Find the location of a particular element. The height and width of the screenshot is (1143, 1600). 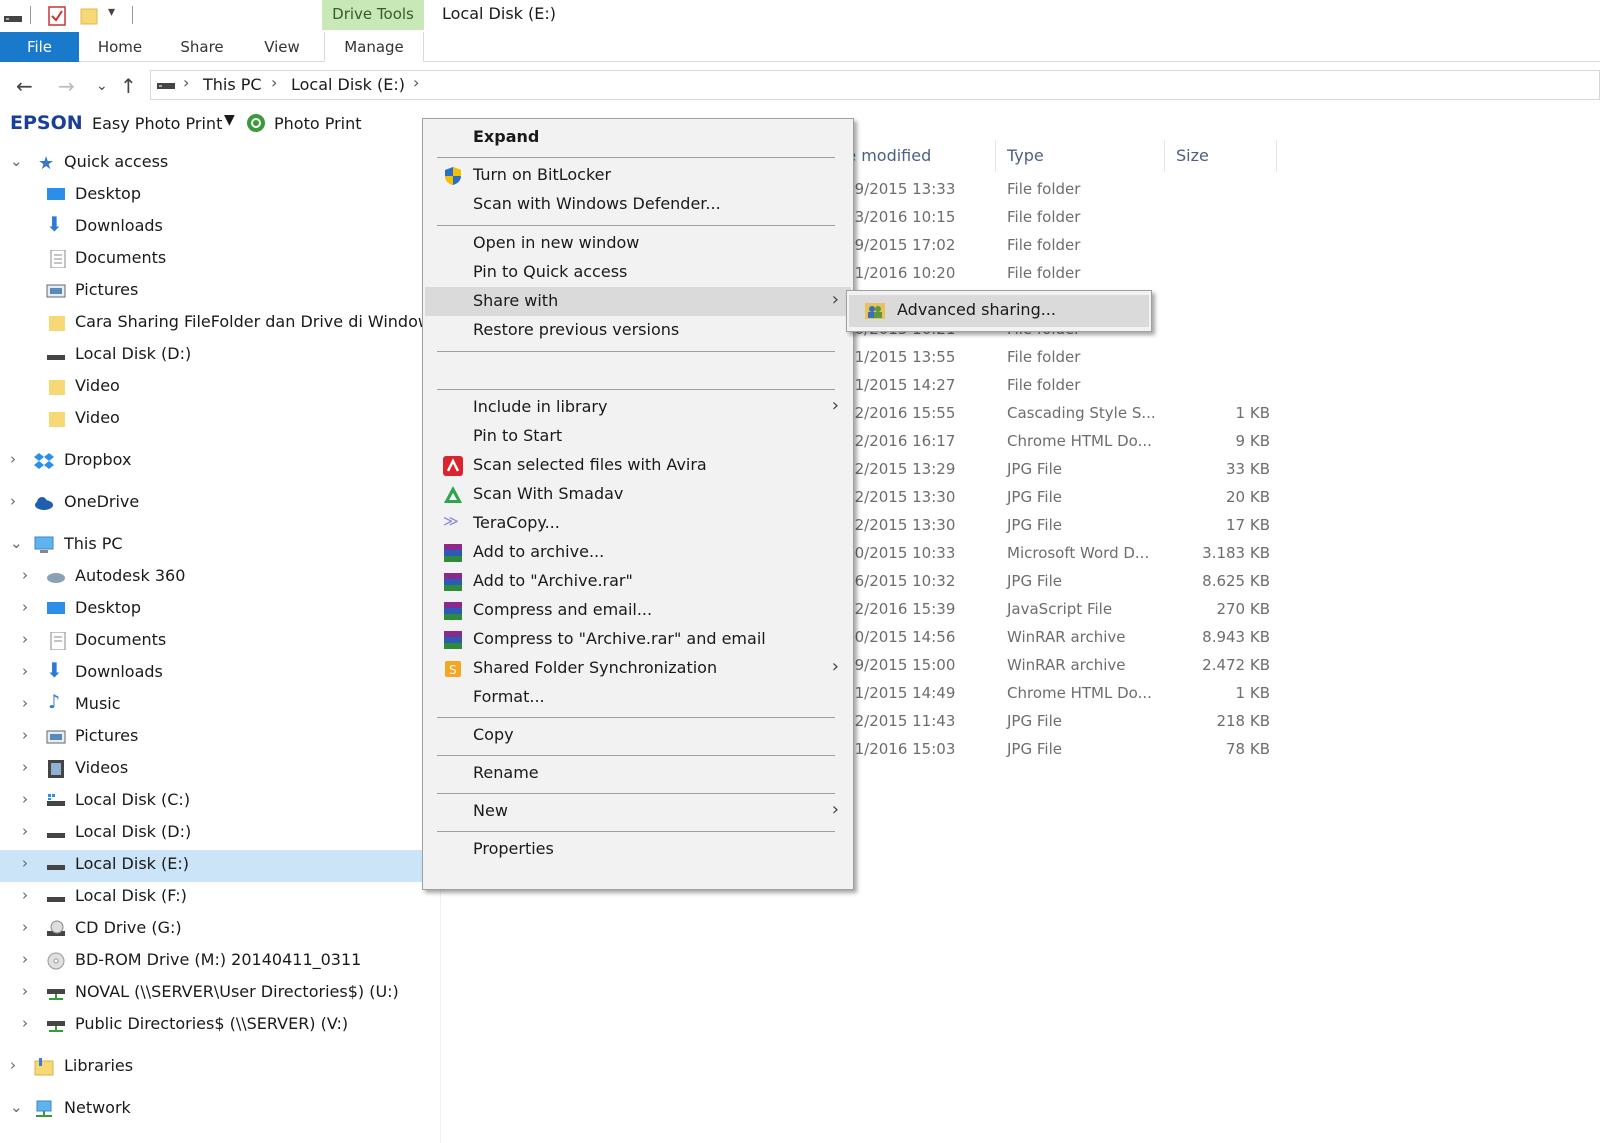

breadcrumb-local-disk-e: Local Disk (E:) is located at coordinates (348, 84).